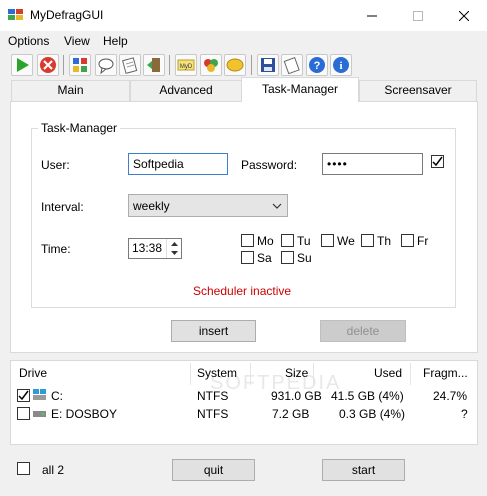 The image size is (487, 496). I want to click on start-button: start, so click(363, 470).